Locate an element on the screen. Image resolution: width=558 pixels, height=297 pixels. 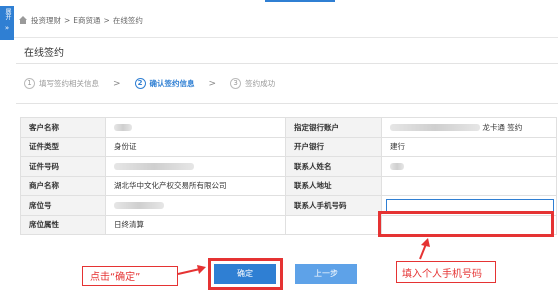
breadcrumb-item: 投资理财 is located at coordinates (46, 20).